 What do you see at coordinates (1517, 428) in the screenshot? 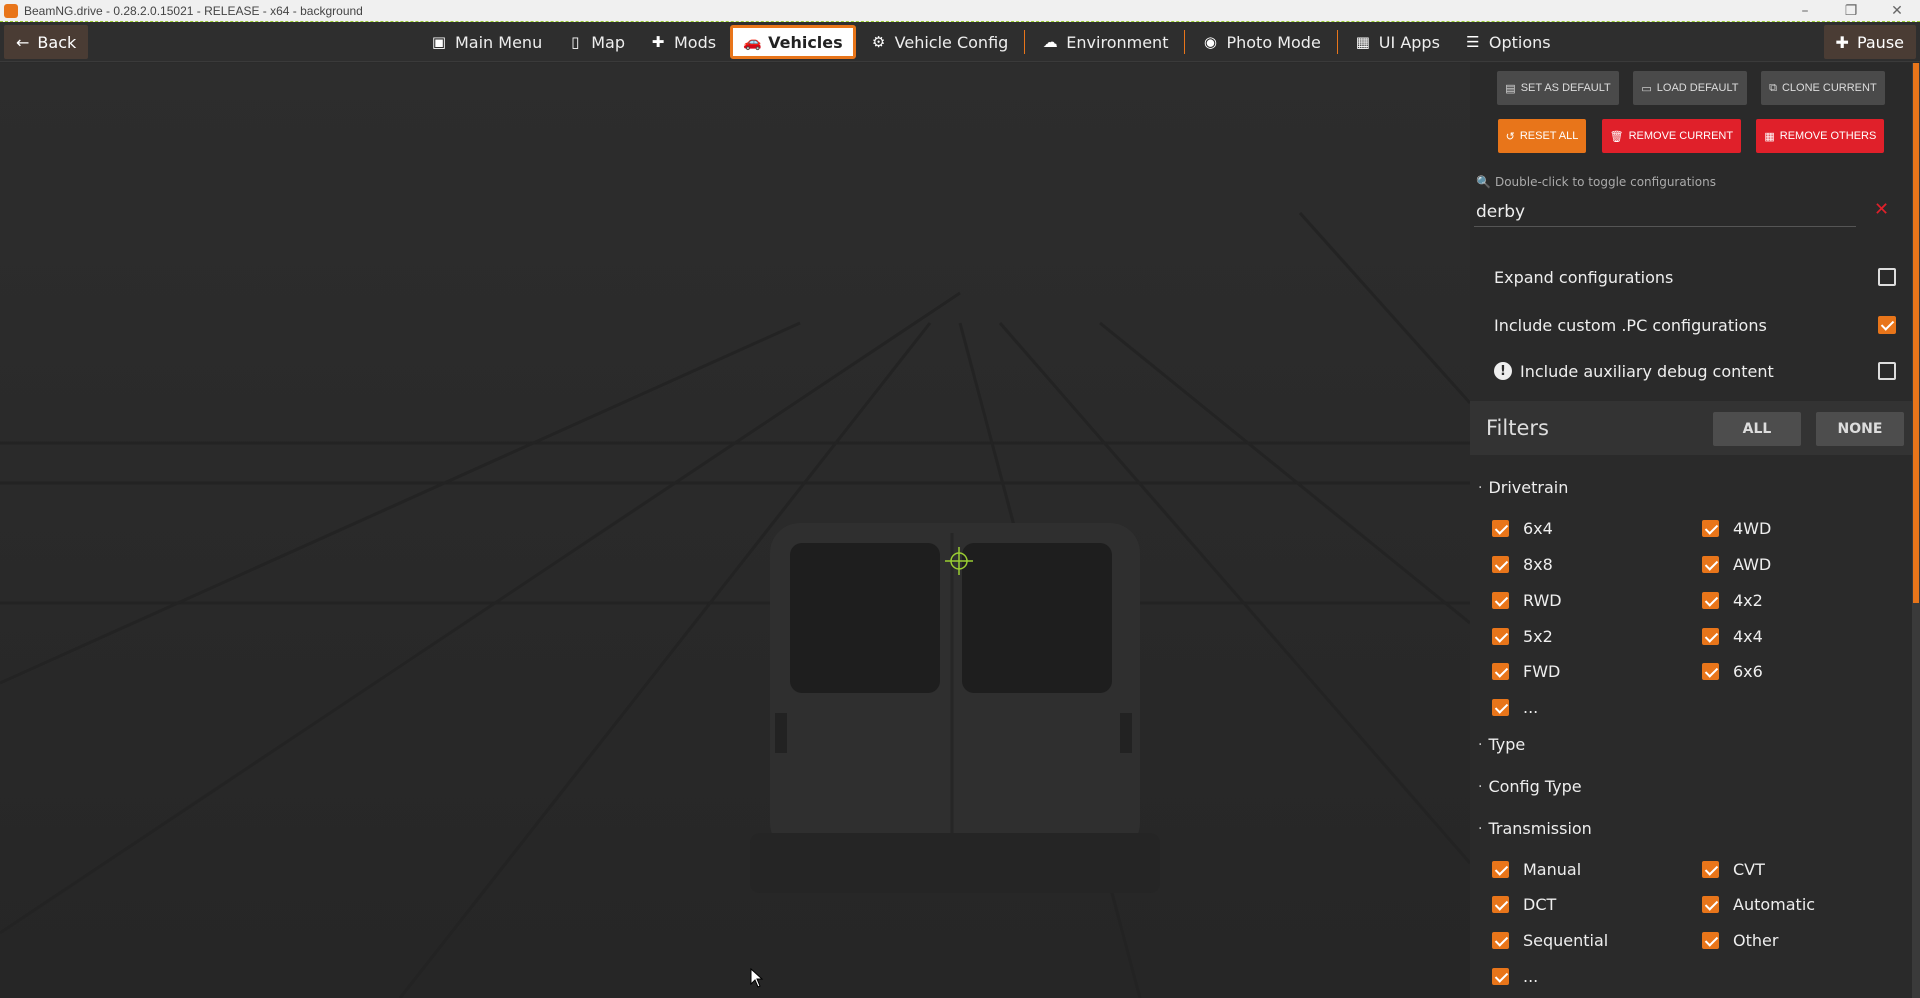
I see `filters-title: Filters` at bounding box center [1517, 428].